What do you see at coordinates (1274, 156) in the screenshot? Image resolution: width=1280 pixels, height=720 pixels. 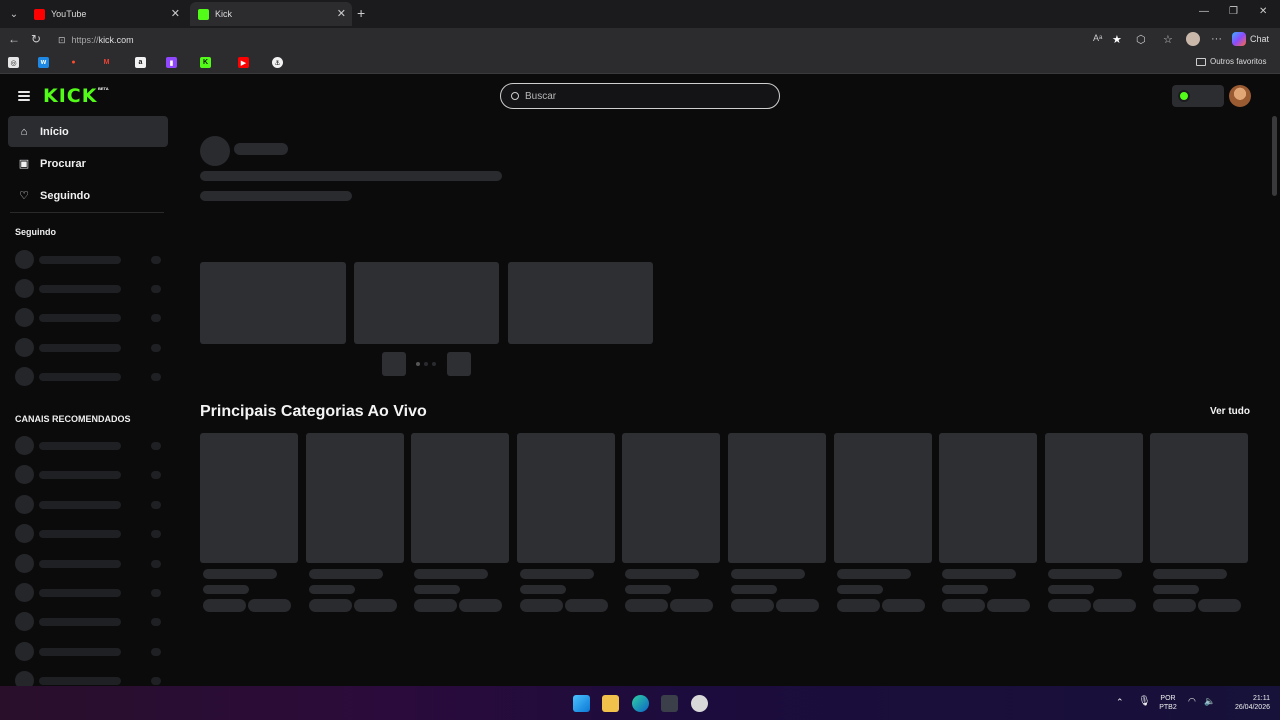 I see `page-scrollbar` at bounding box center [1274, 156].